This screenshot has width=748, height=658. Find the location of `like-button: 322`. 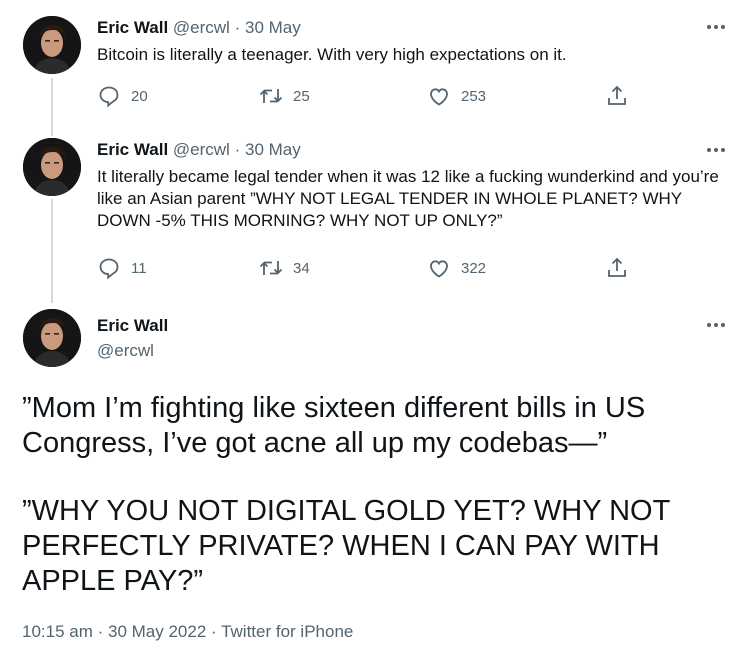

like-button: 322 is located at coordinates (456, 268).